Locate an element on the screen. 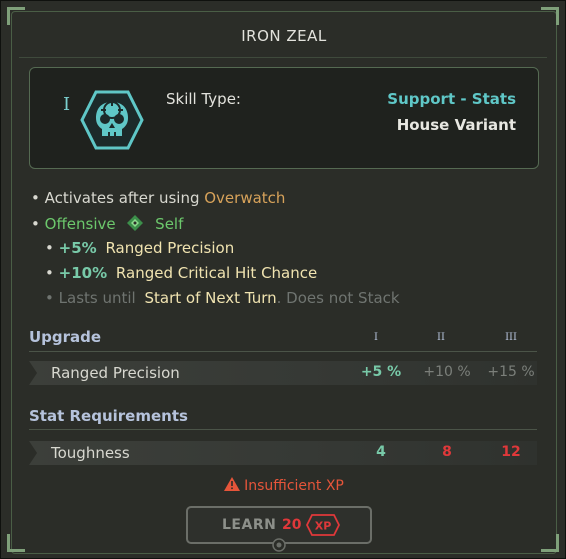  activation-skill: Overwatch is located at coordinates (245, 198).